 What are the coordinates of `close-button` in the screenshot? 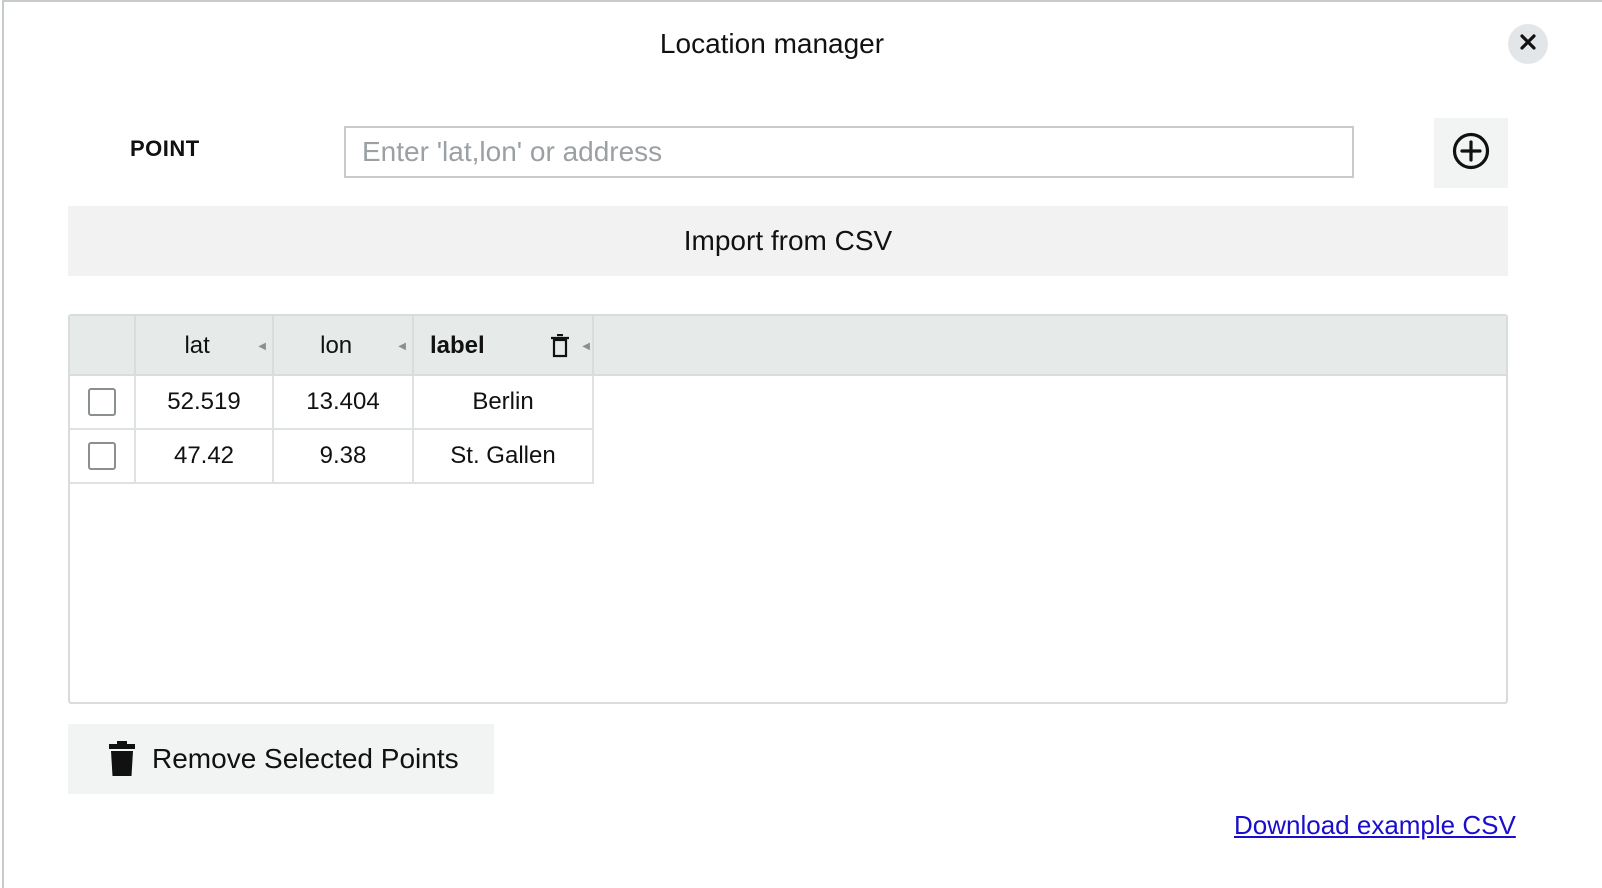 It's located at (1528, 44).